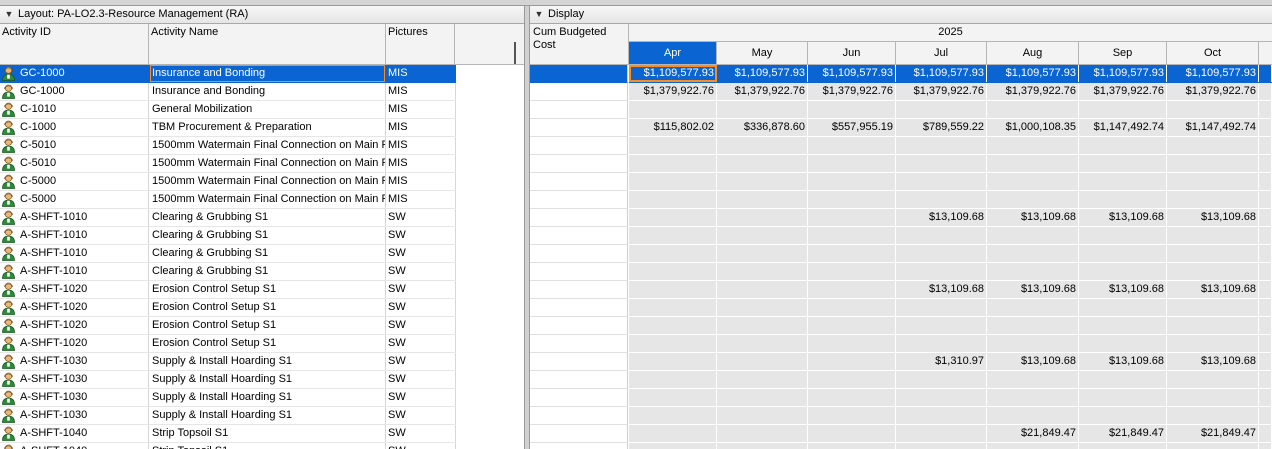 This screenshot has width=1272, height=449. What do you see at coordinates (852, 73) in the screenshot?
I see `month-value-cell: $1,109,577.93` at bounding box center [852, 73].